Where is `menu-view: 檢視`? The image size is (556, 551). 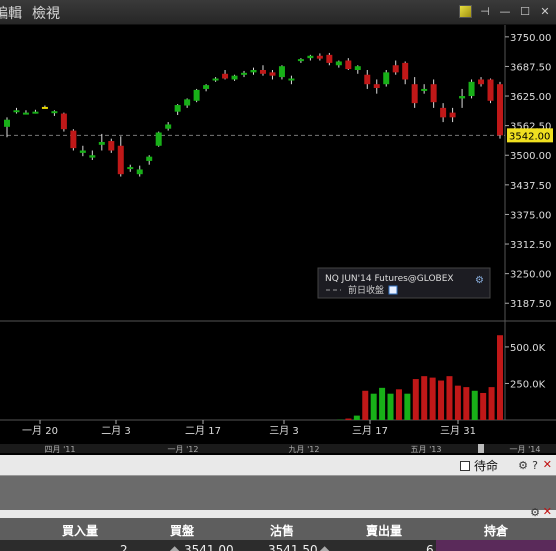 menu-view: 檢視 is located at coordinates (46, 13).